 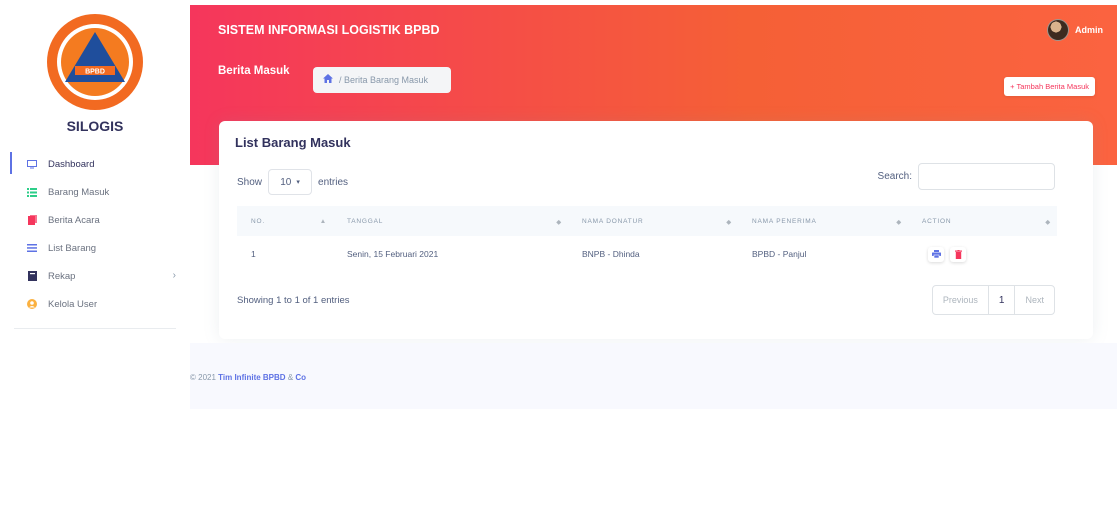 What do you see at coordinates (290, 377) in the screenshot?
I see `footer-amp: &` at bounding box center [290, 377].